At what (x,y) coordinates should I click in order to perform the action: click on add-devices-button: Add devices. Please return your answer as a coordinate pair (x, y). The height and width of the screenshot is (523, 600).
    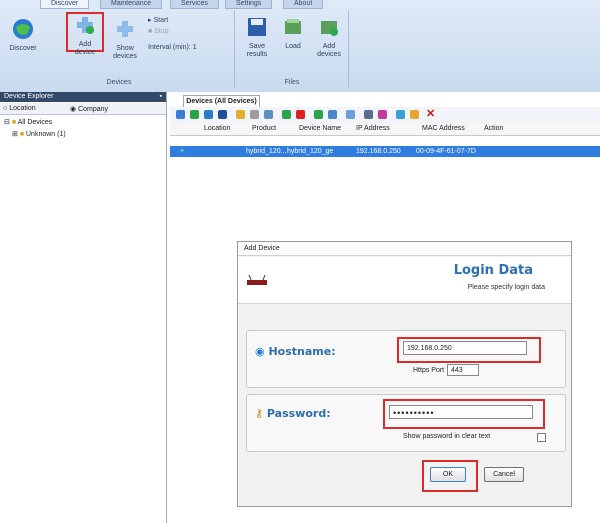
    Looking at the image, I should click on (329, 37).